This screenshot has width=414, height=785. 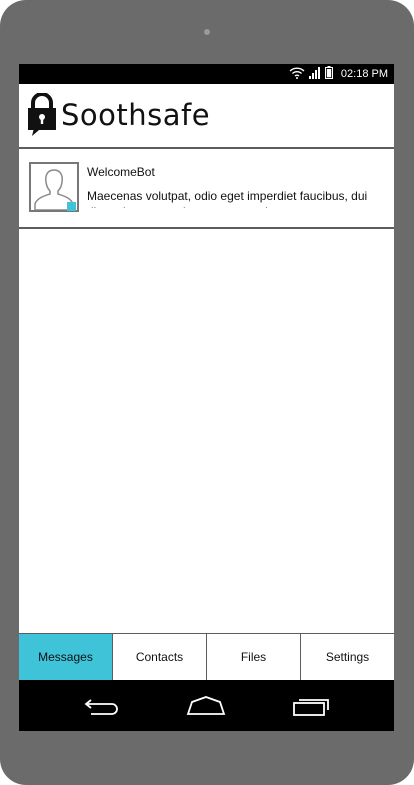 What do you see at coordinates (121, 172) in the screenshot?
I see `conversation-sender: WelcomeBot` at bounding box center [121, 172].